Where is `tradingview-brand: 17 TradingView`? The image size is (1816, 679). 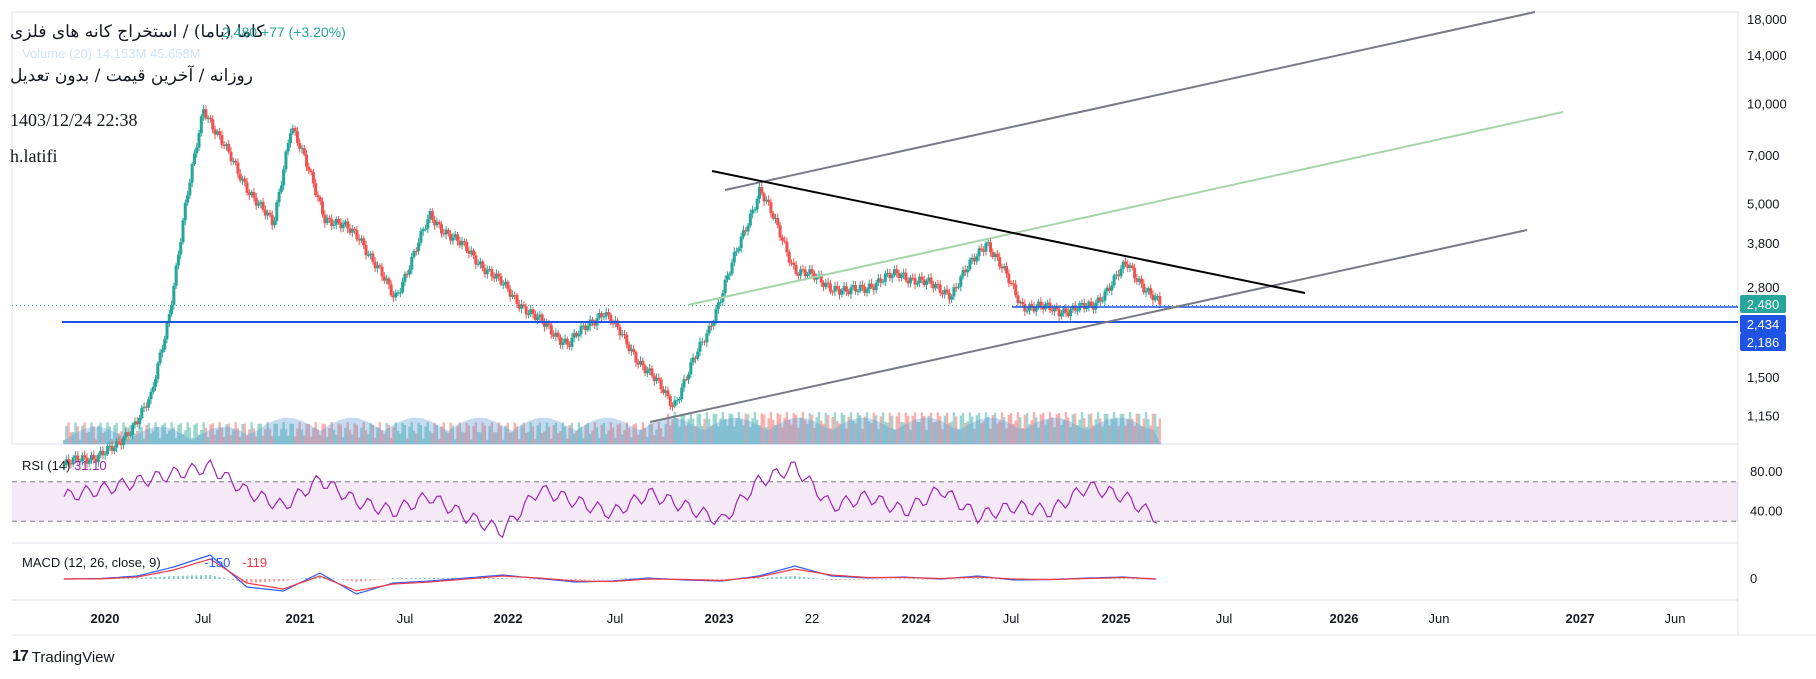 tradingview-brand: 17 TradingView is located at coordinates (63, 657).